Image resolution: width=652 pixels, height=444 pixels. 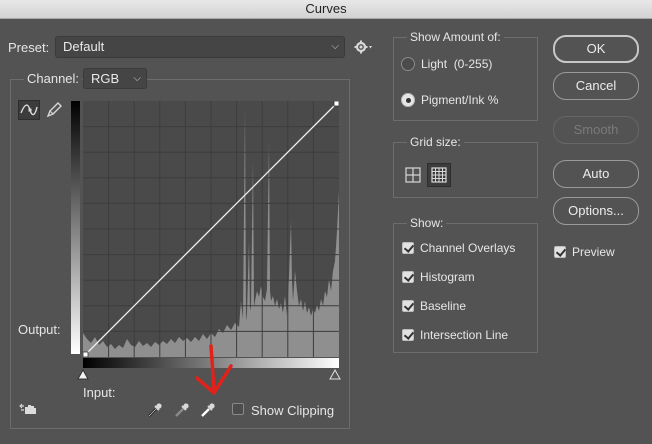 I want to click on intersection-line-checkbox, so click(x=408, y=335).